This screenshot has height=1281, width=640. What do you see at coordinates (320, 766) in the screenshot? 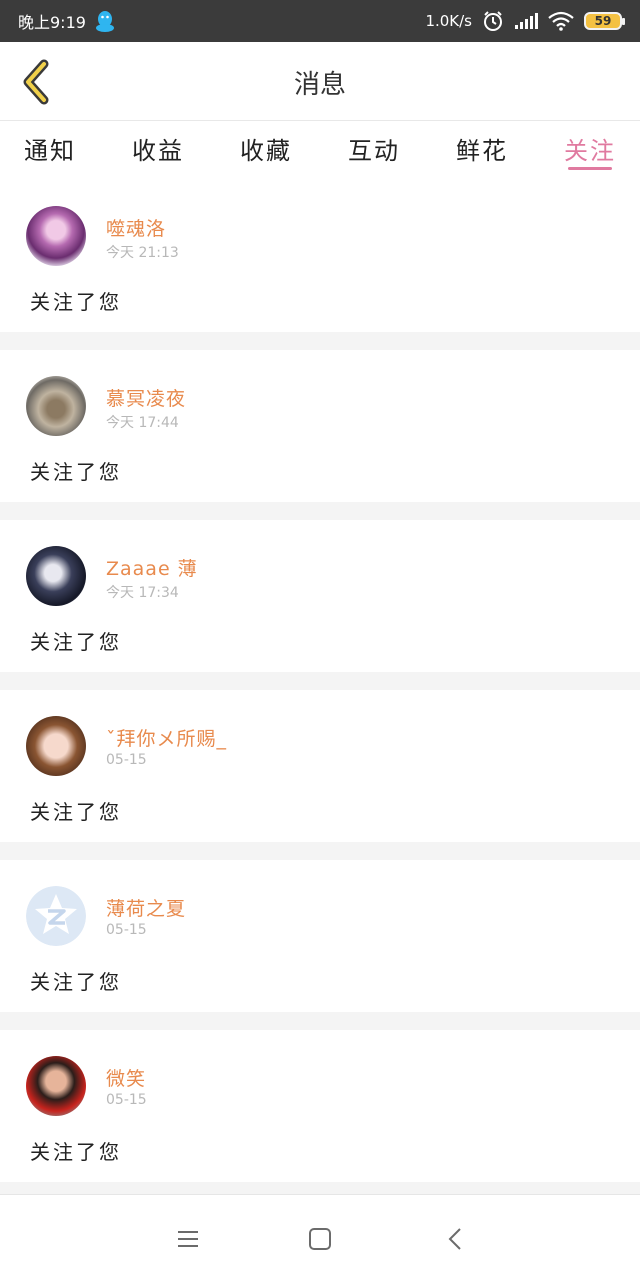
I see `list-item: ˇ拜你メ所赐_ 05-15 关注了您` at bounding box center [320, 766].